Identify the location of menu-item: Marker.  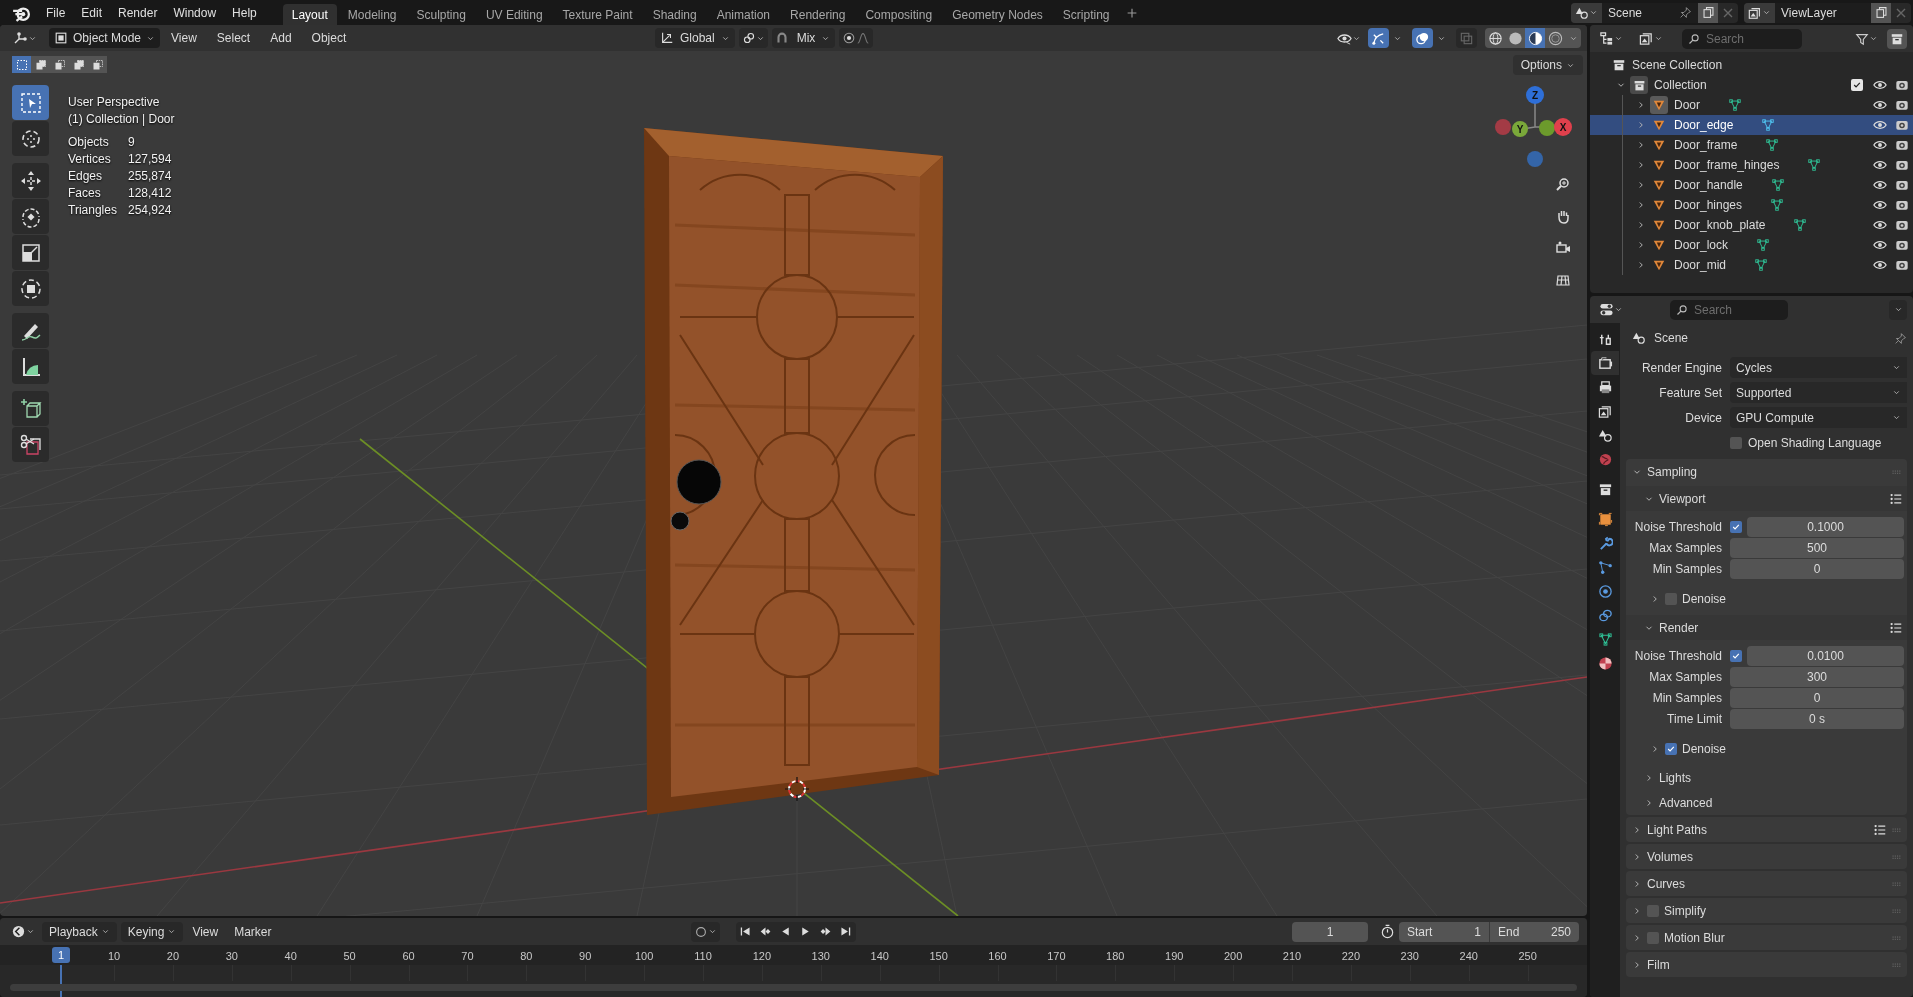
(253, 931).